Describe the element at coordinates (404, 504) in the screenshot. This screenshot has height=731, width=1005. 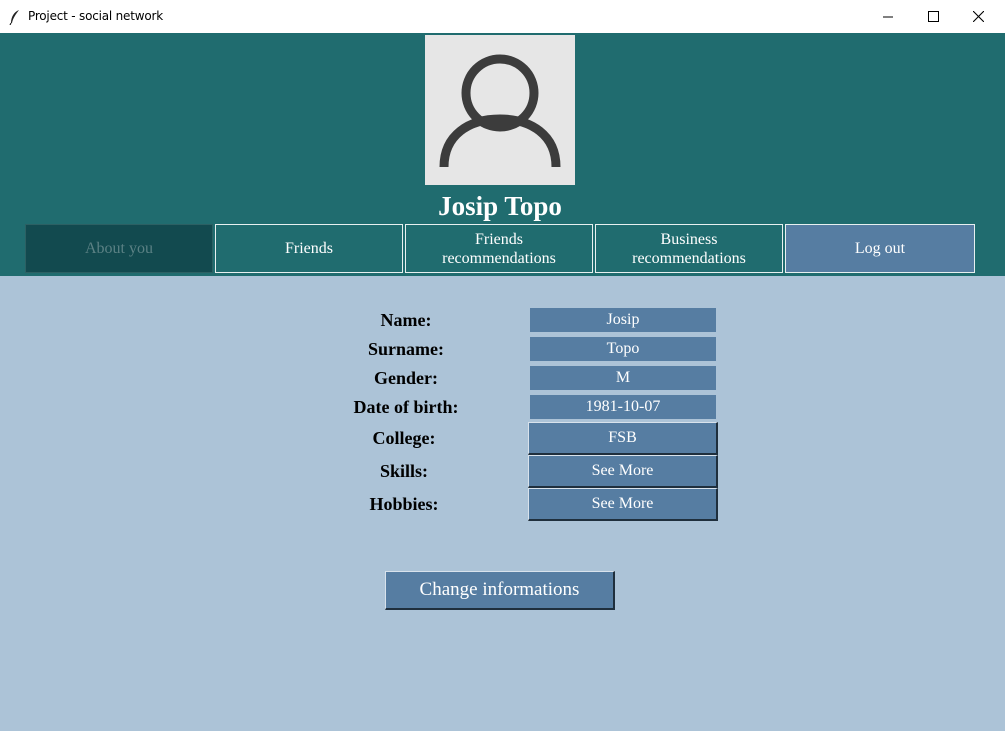
I see `hobbies-label: Hobbies:` at that location.